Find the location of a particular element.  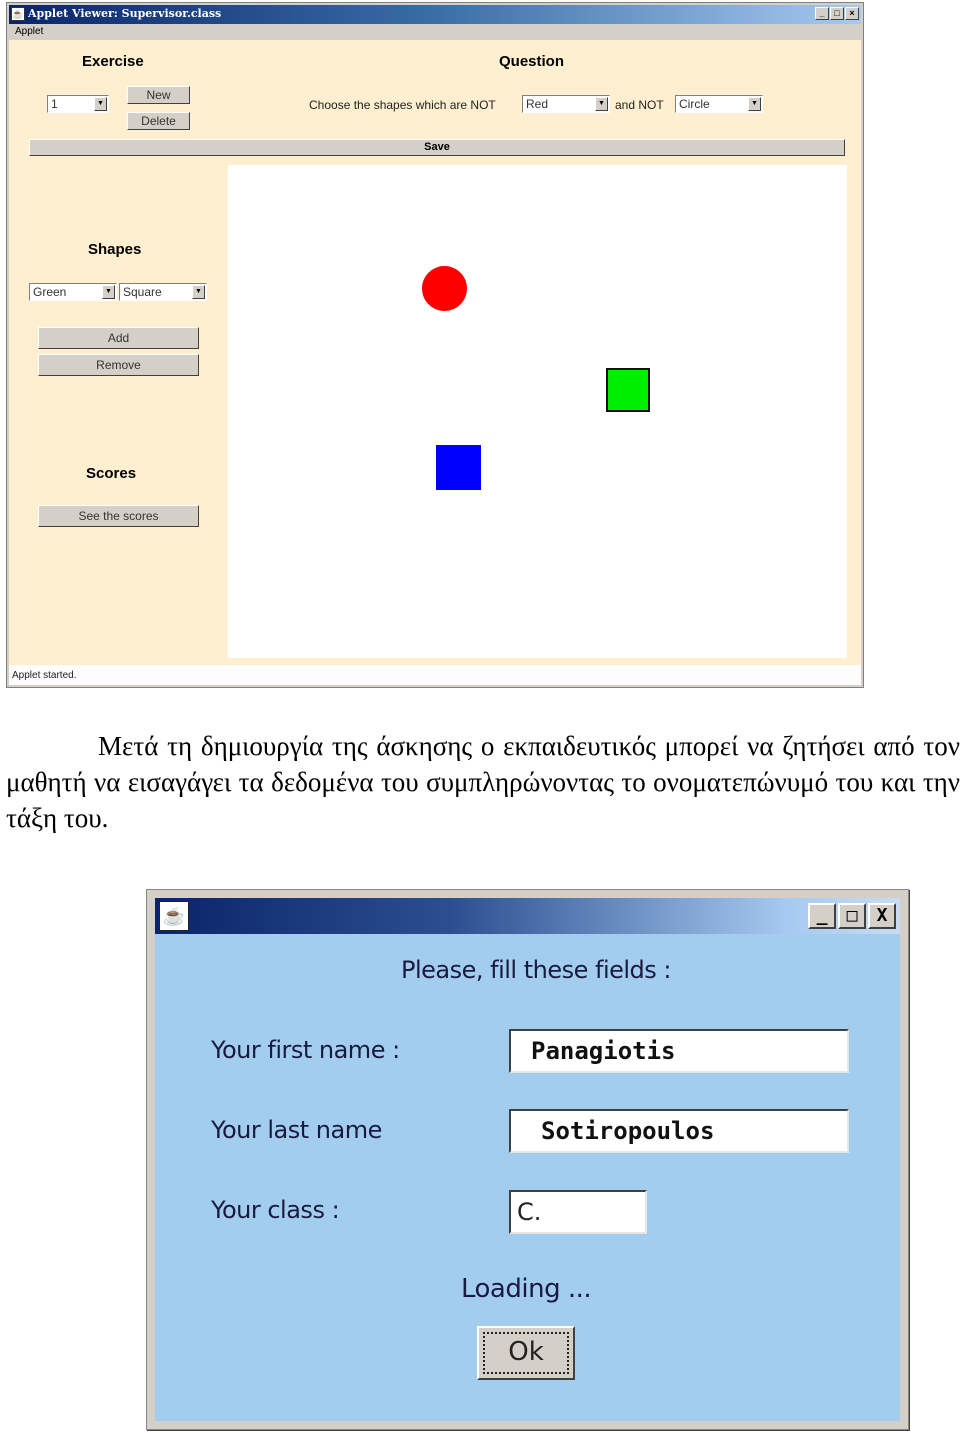

new-button: New is located at coordinates (158, 95).